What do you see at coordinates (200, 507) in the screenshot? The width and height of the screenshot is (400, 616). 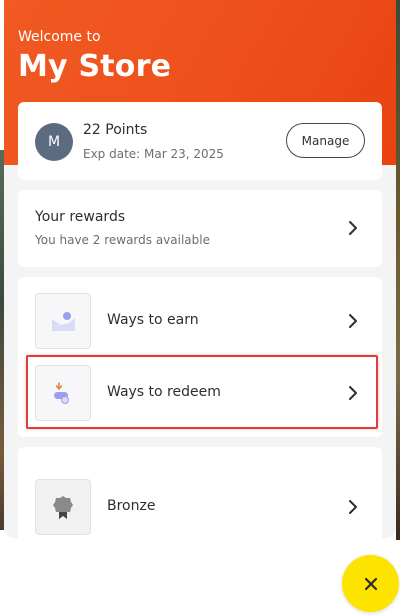 I see `tier-row: Bronze` at bounding box center [200, 507].